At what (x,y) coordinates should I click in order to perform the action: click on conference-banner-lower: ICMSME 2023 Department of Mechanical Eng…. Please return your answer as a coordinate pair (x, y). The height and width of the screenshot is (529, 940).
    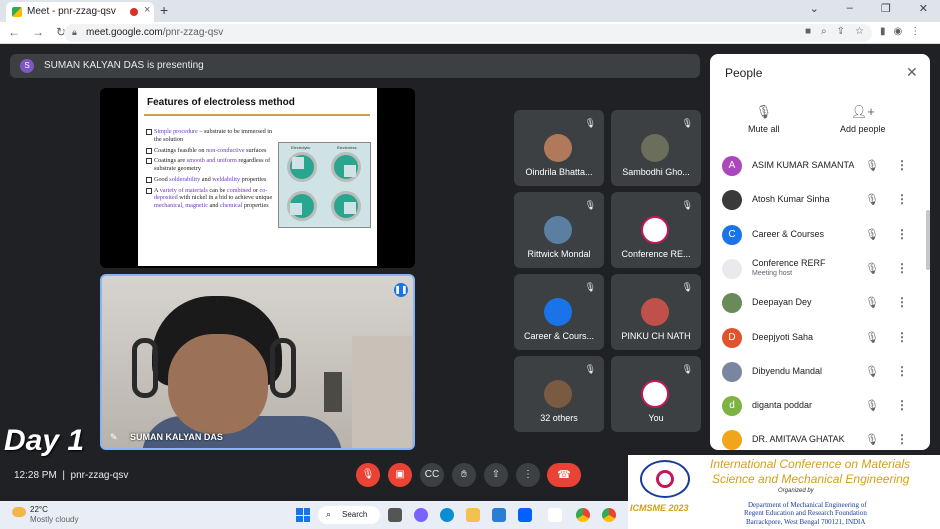
    Looking at the image, I should click on (784, 515).